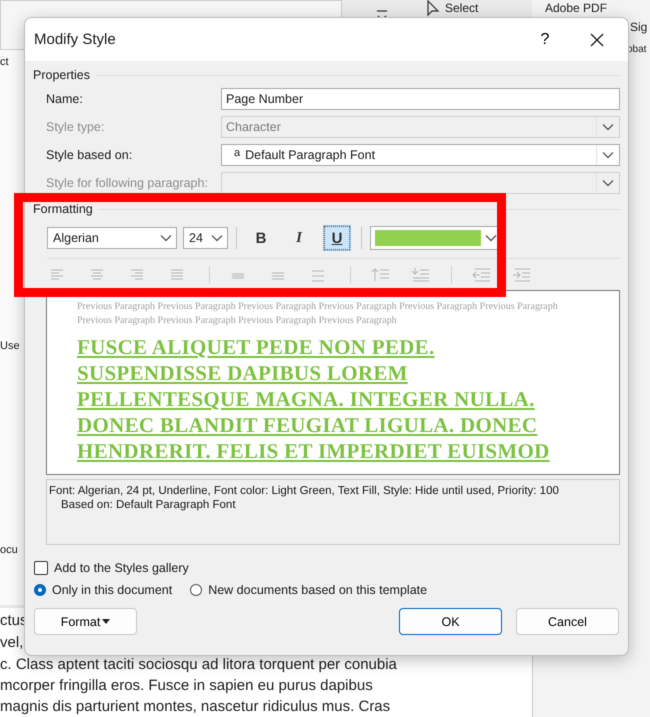 This screenshot has width=650, height=717. I want to click on checkbox-label: Add to the Styles gallery, so click(121, 568).